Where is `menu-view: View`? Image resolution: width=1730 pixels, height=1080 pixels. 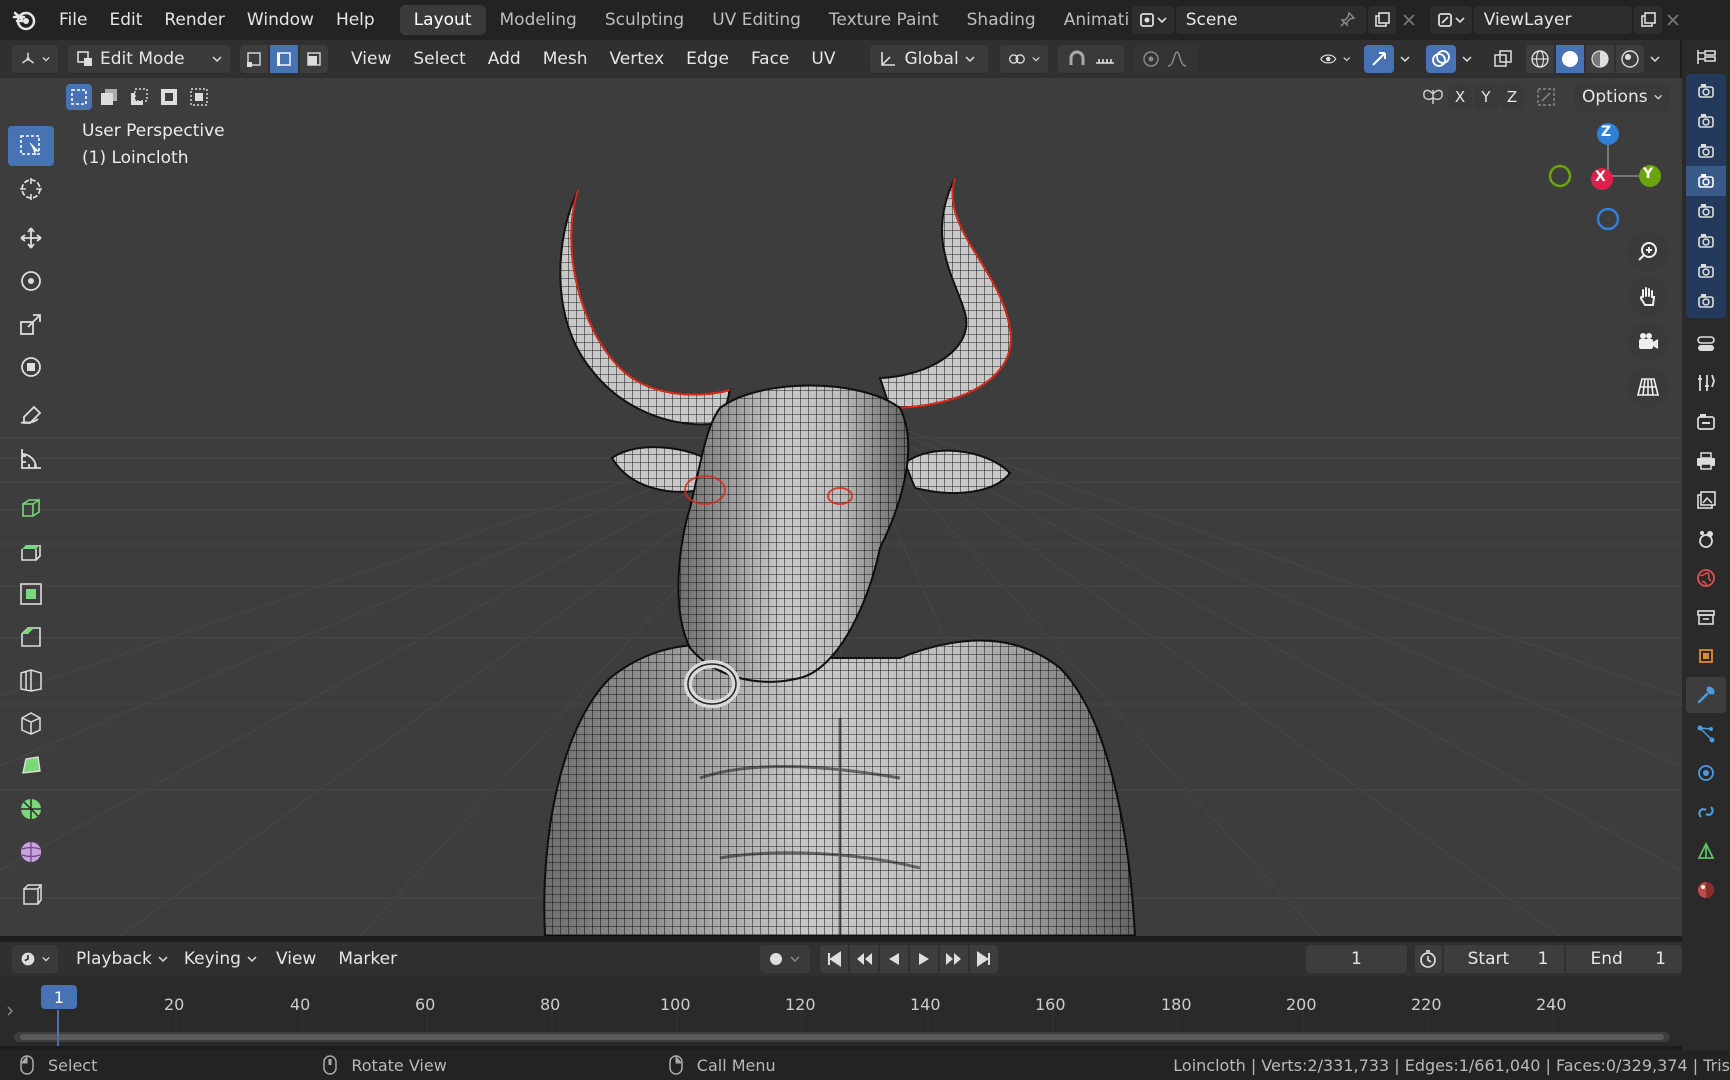
menu-view: View is located at coordinates (371, 59).